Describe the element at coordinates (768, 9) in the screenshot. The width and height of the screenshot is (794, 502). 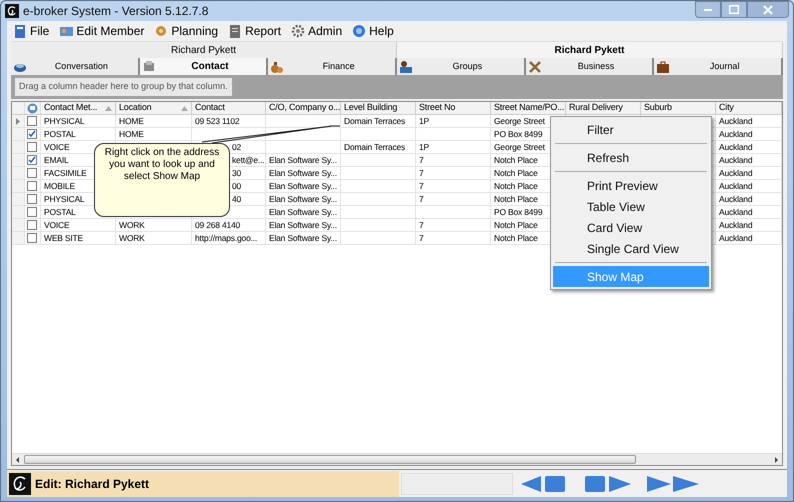
I see `close-button` at that location.